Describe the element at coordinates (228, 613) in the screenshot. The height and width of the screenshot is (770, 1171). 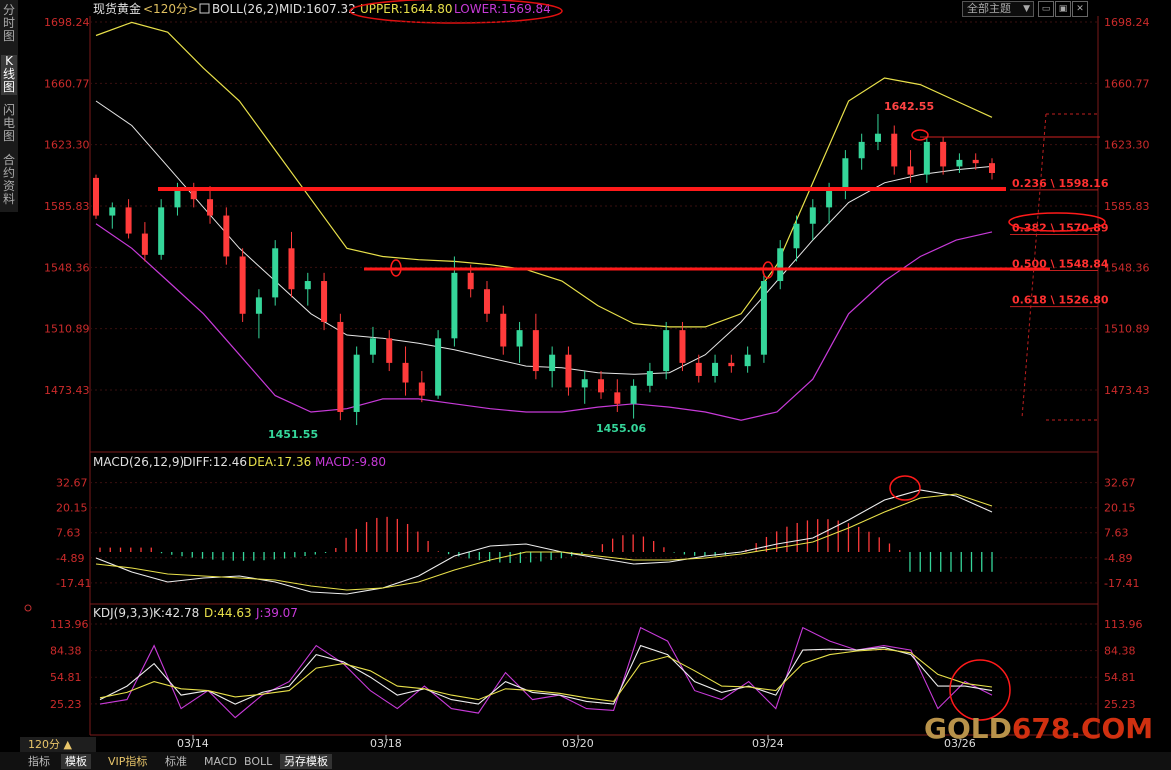
I see `kdj-d: D:44.63` at that location.